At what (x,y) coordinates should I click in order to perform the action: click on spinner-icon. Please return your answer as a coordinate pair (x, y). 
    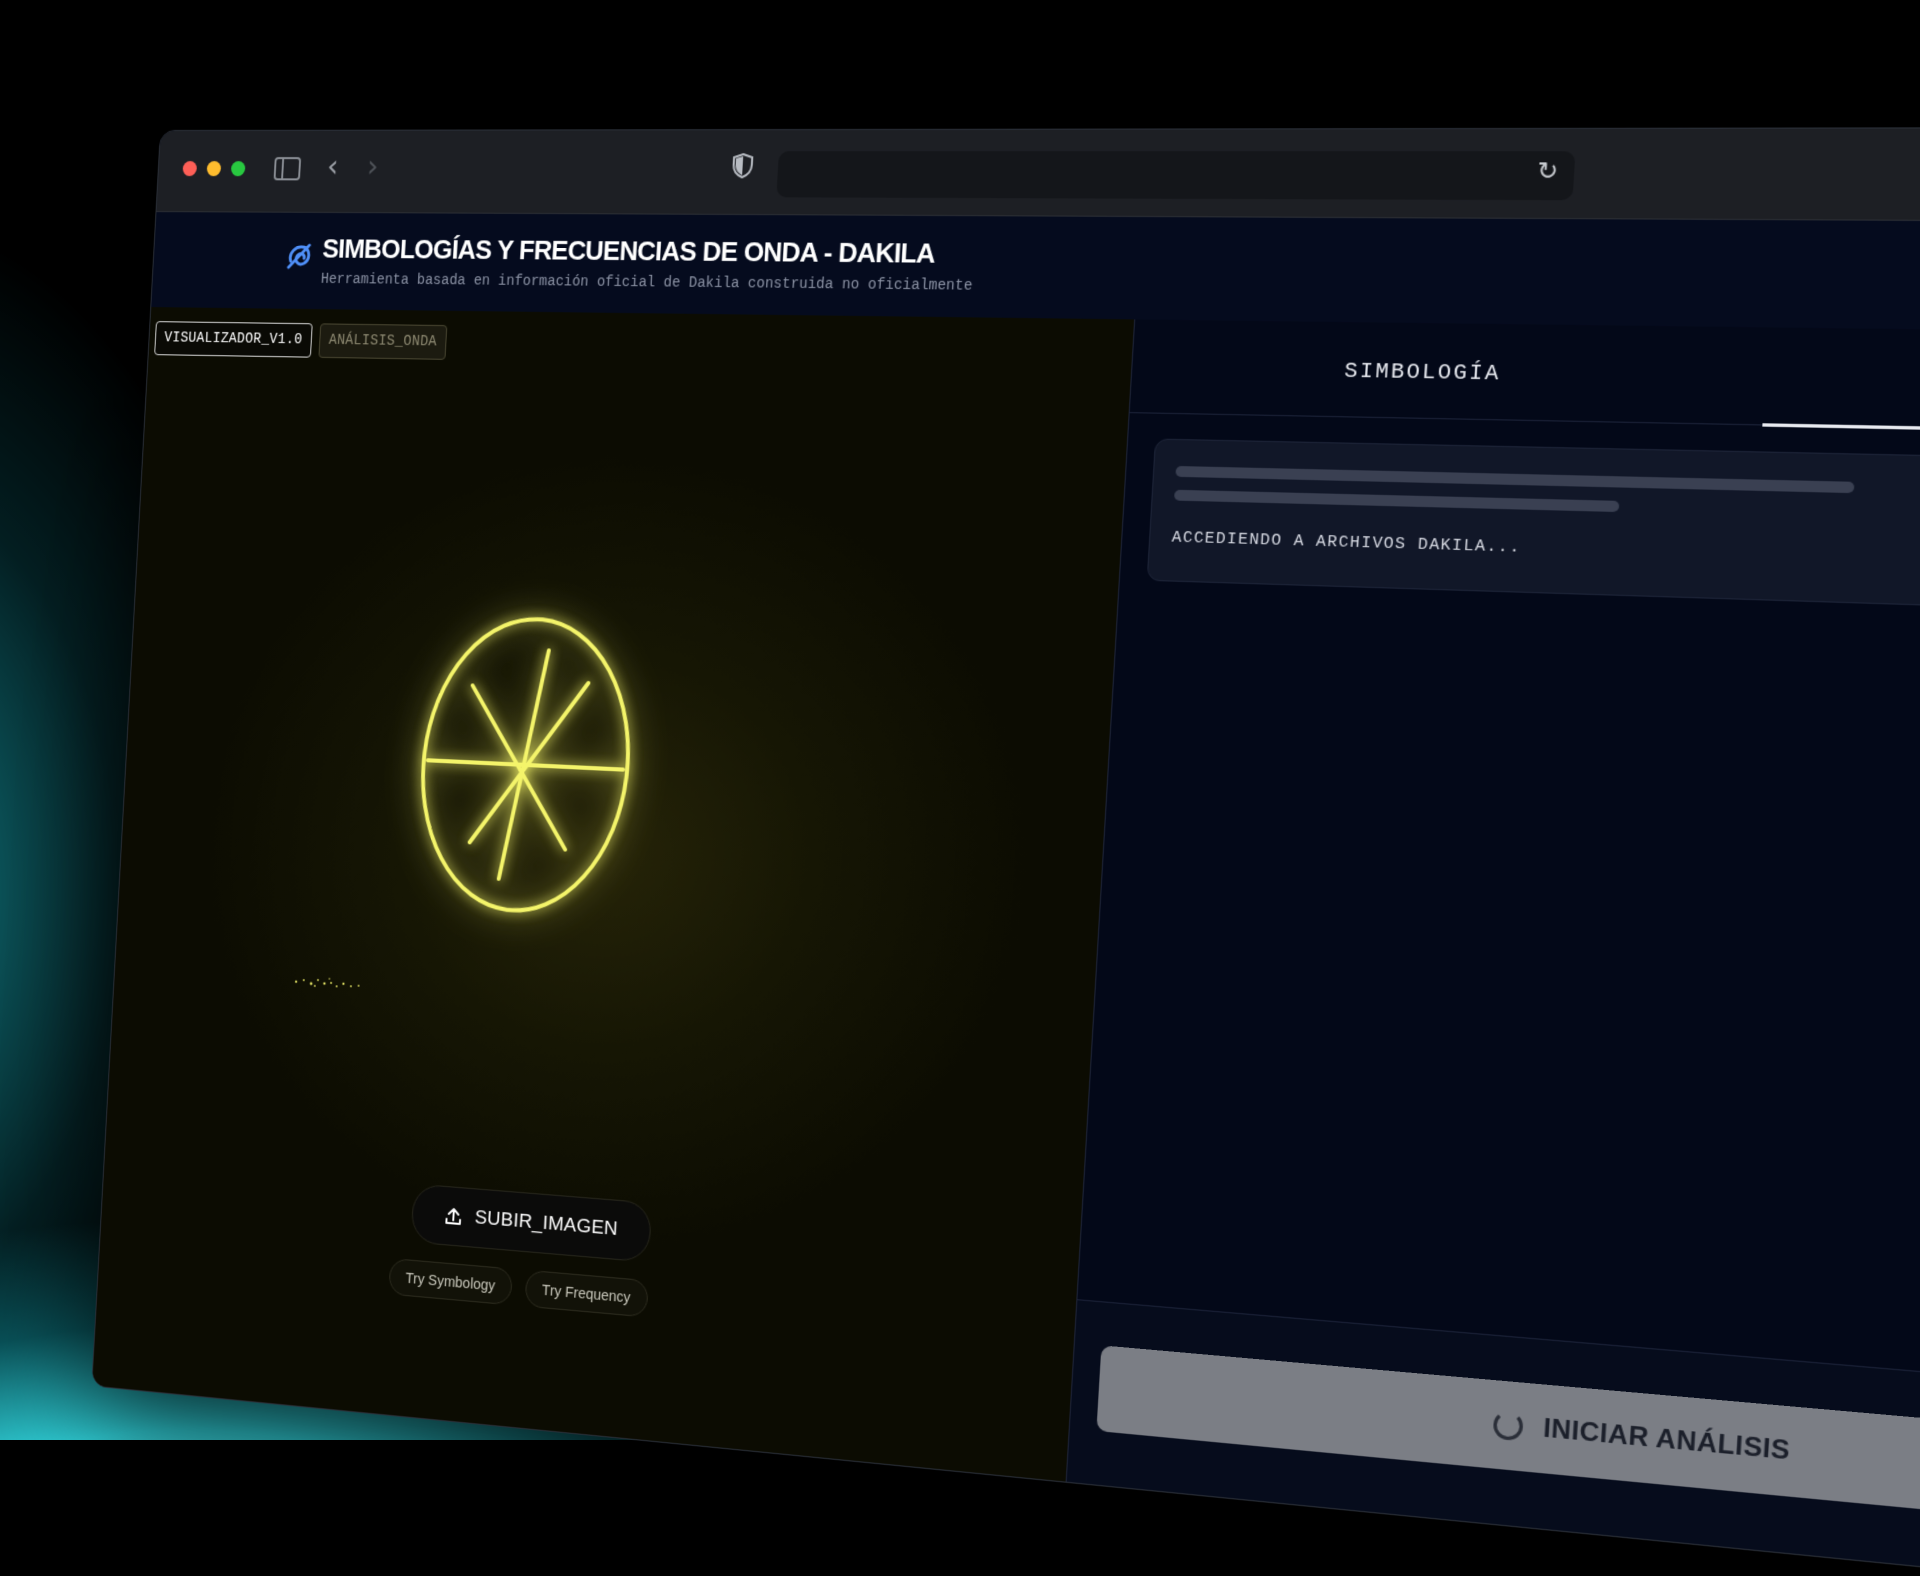
    Looking at the image, I should click on (1508, 1425).